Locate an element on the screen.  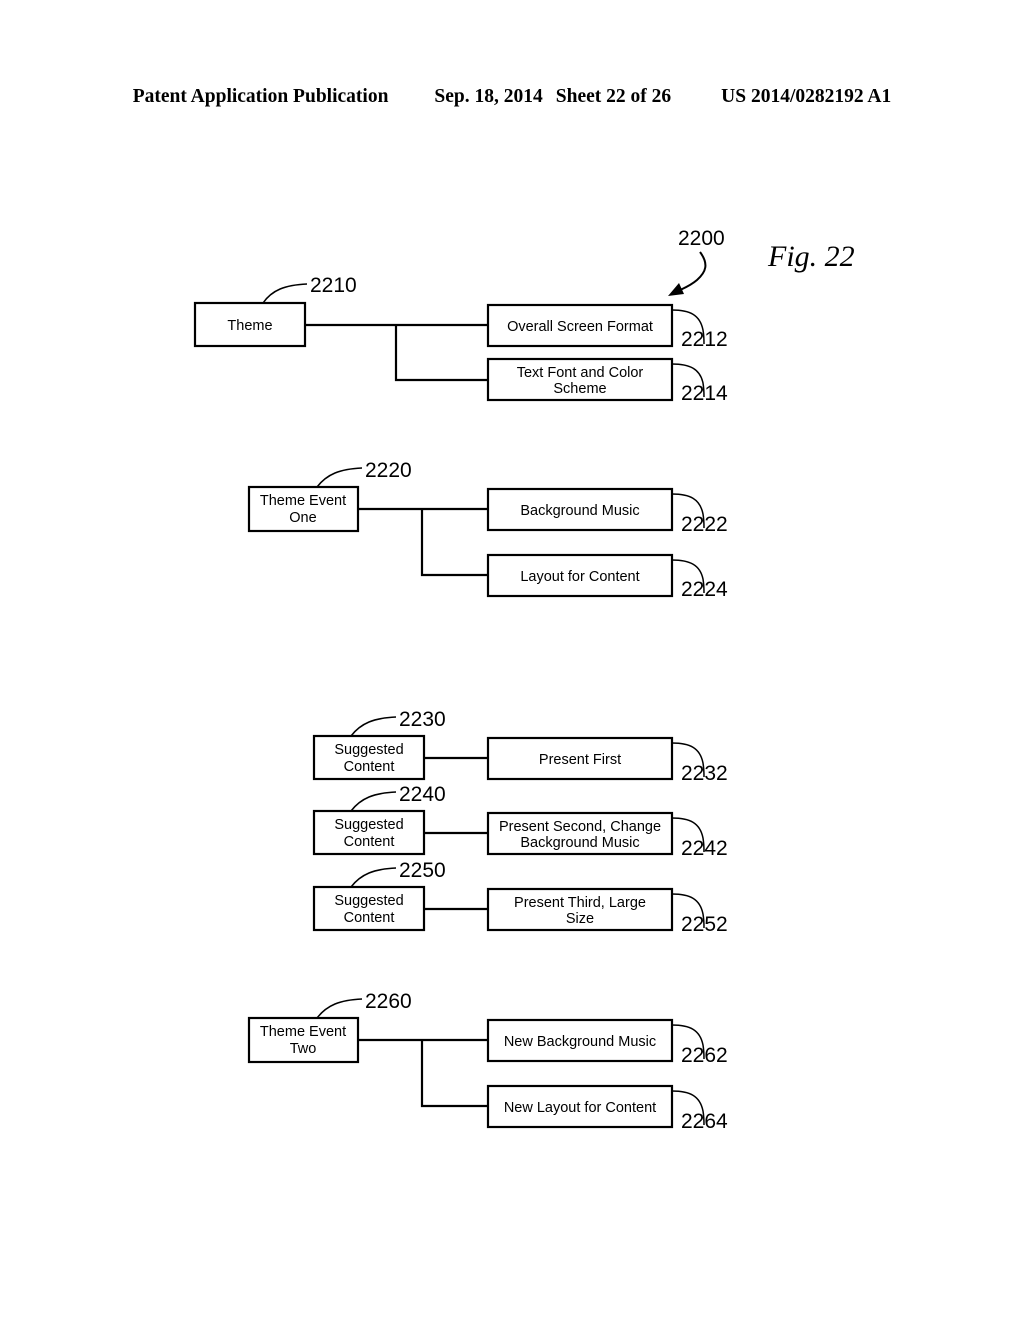
node-theme-event-two-label-line1: Theme Event is located at coordinates (303, 1032).